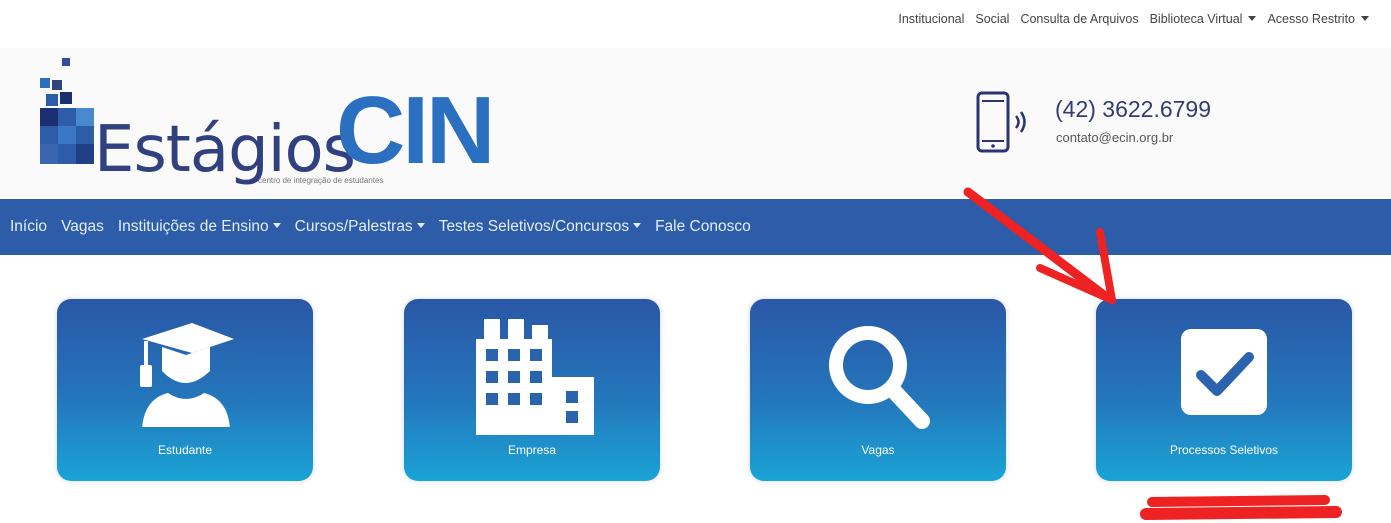  I want to click on top-link-consulta-arquivos: Consulta de Arquivos, so click(1079, 19).